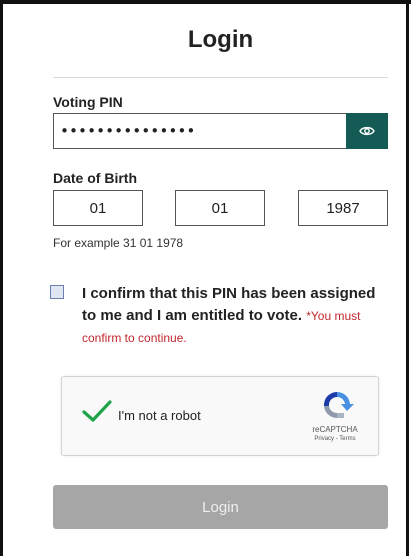 This screenshot has height=556, width=411. I want to click on recaptcha-logo-icon, so click(338, 405).